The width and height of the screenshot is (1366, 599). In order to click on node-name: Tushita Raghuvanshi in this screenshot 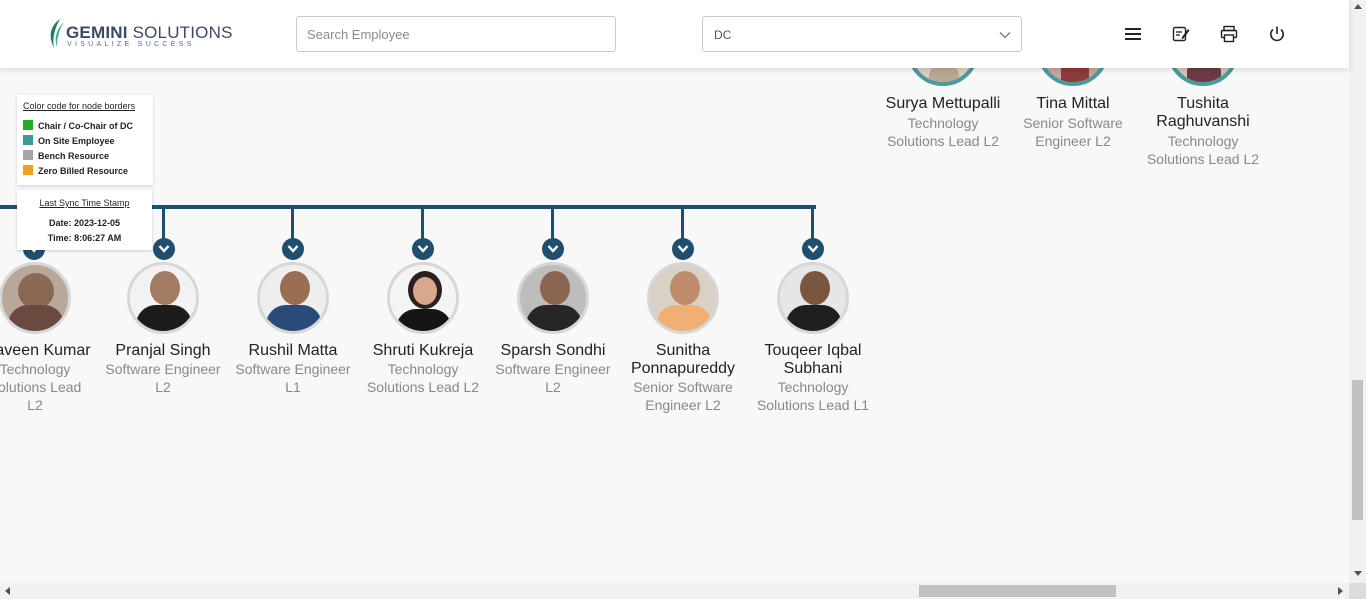, I will do `click(1203, 112)`.